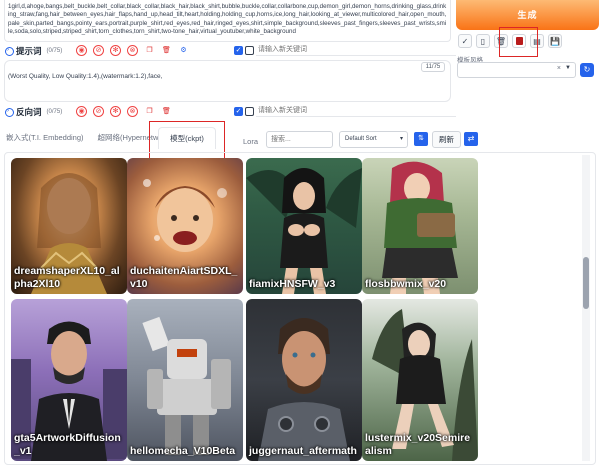  Describe the element at coordinates (29, 112) in the screenshot. I see `negative-prompt-label: 反向词` at that location.